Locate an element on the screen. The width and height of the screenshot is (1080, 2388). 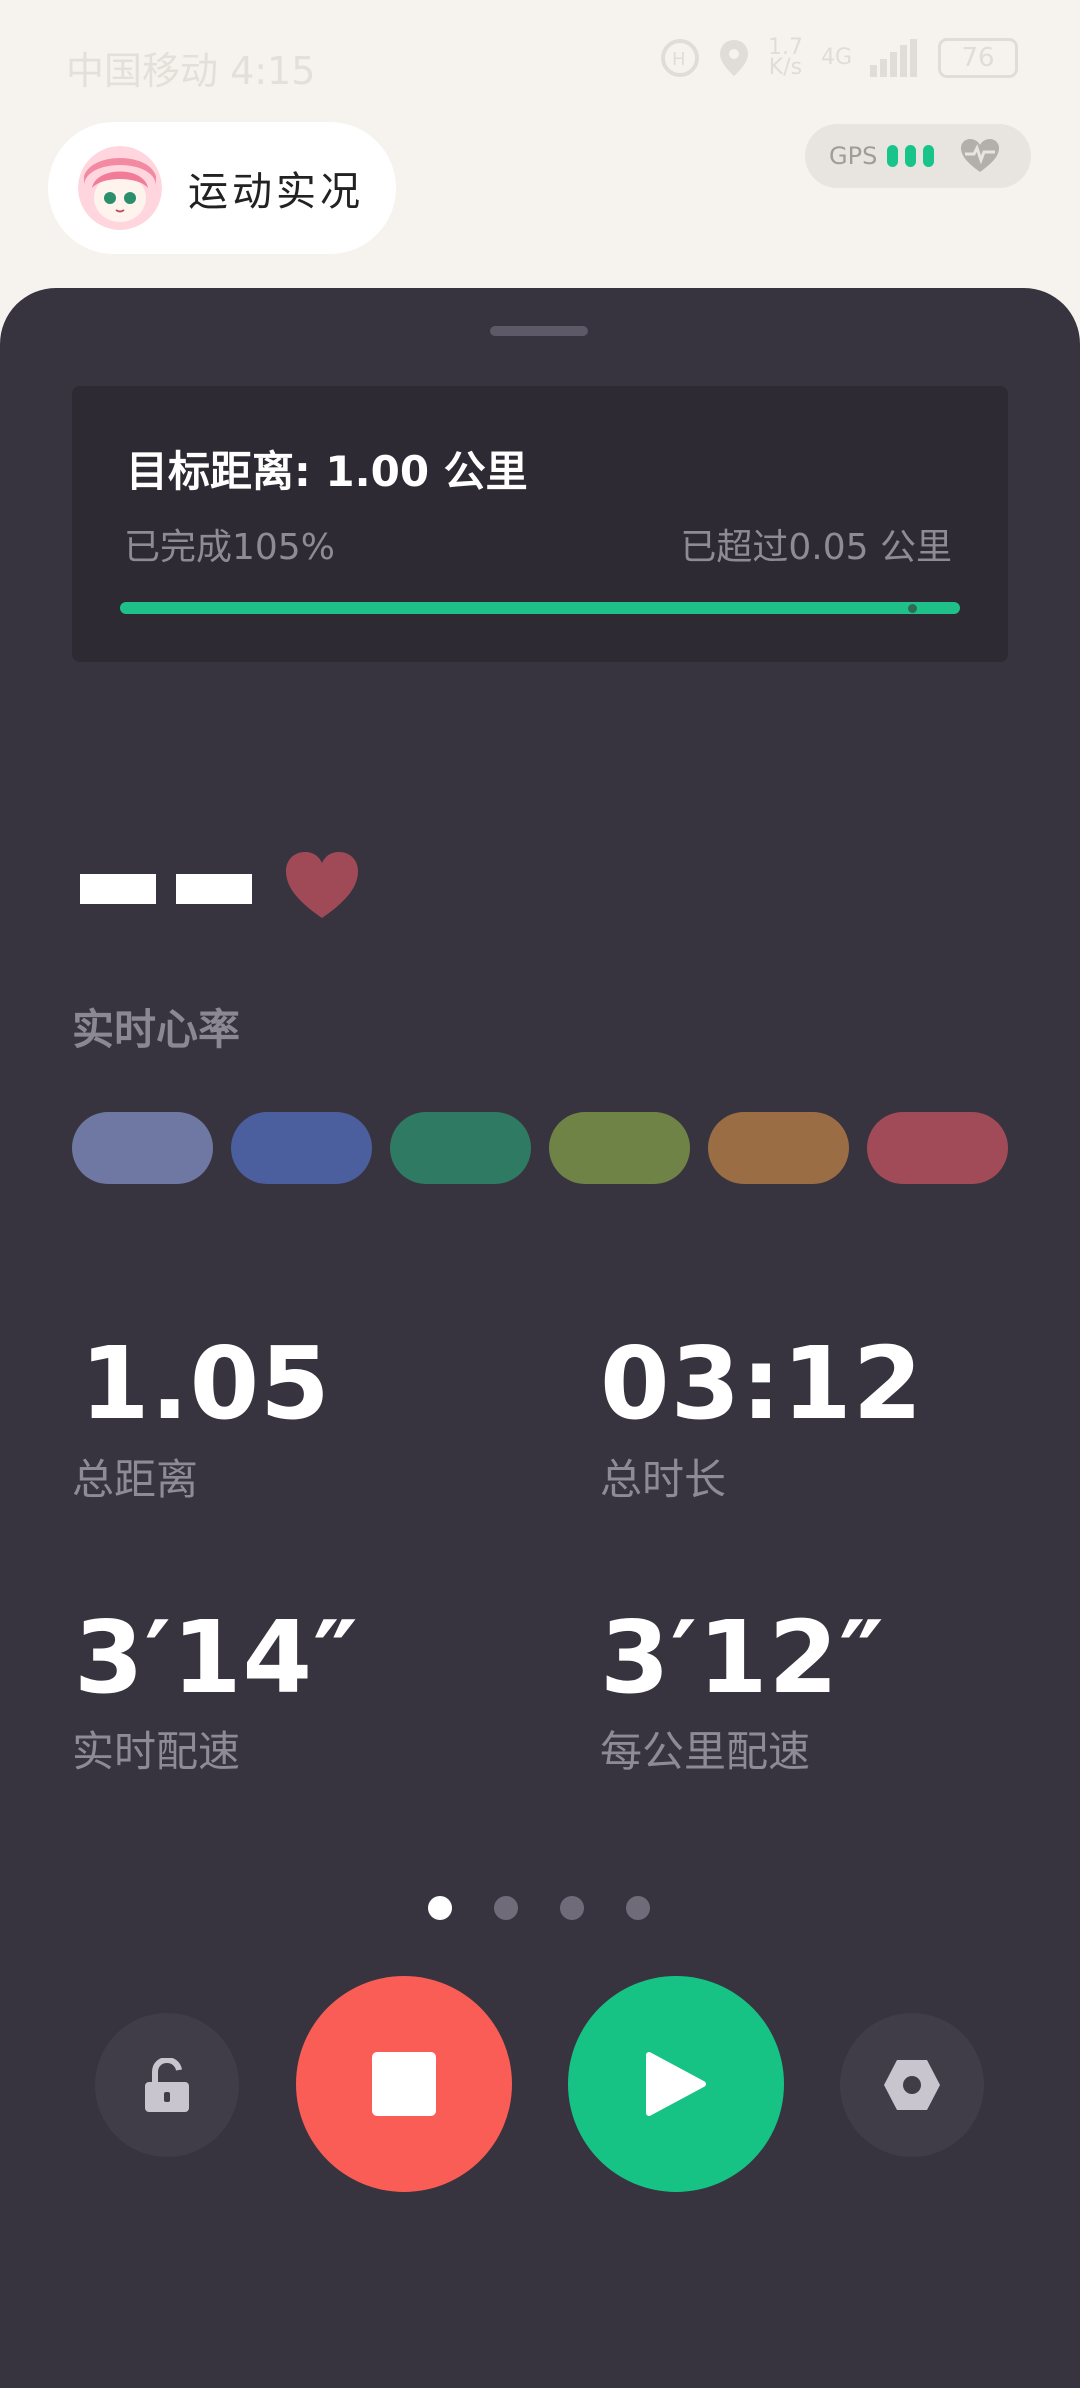
stat-total-duration: 03:12 is located at coordinates (761, 1384).